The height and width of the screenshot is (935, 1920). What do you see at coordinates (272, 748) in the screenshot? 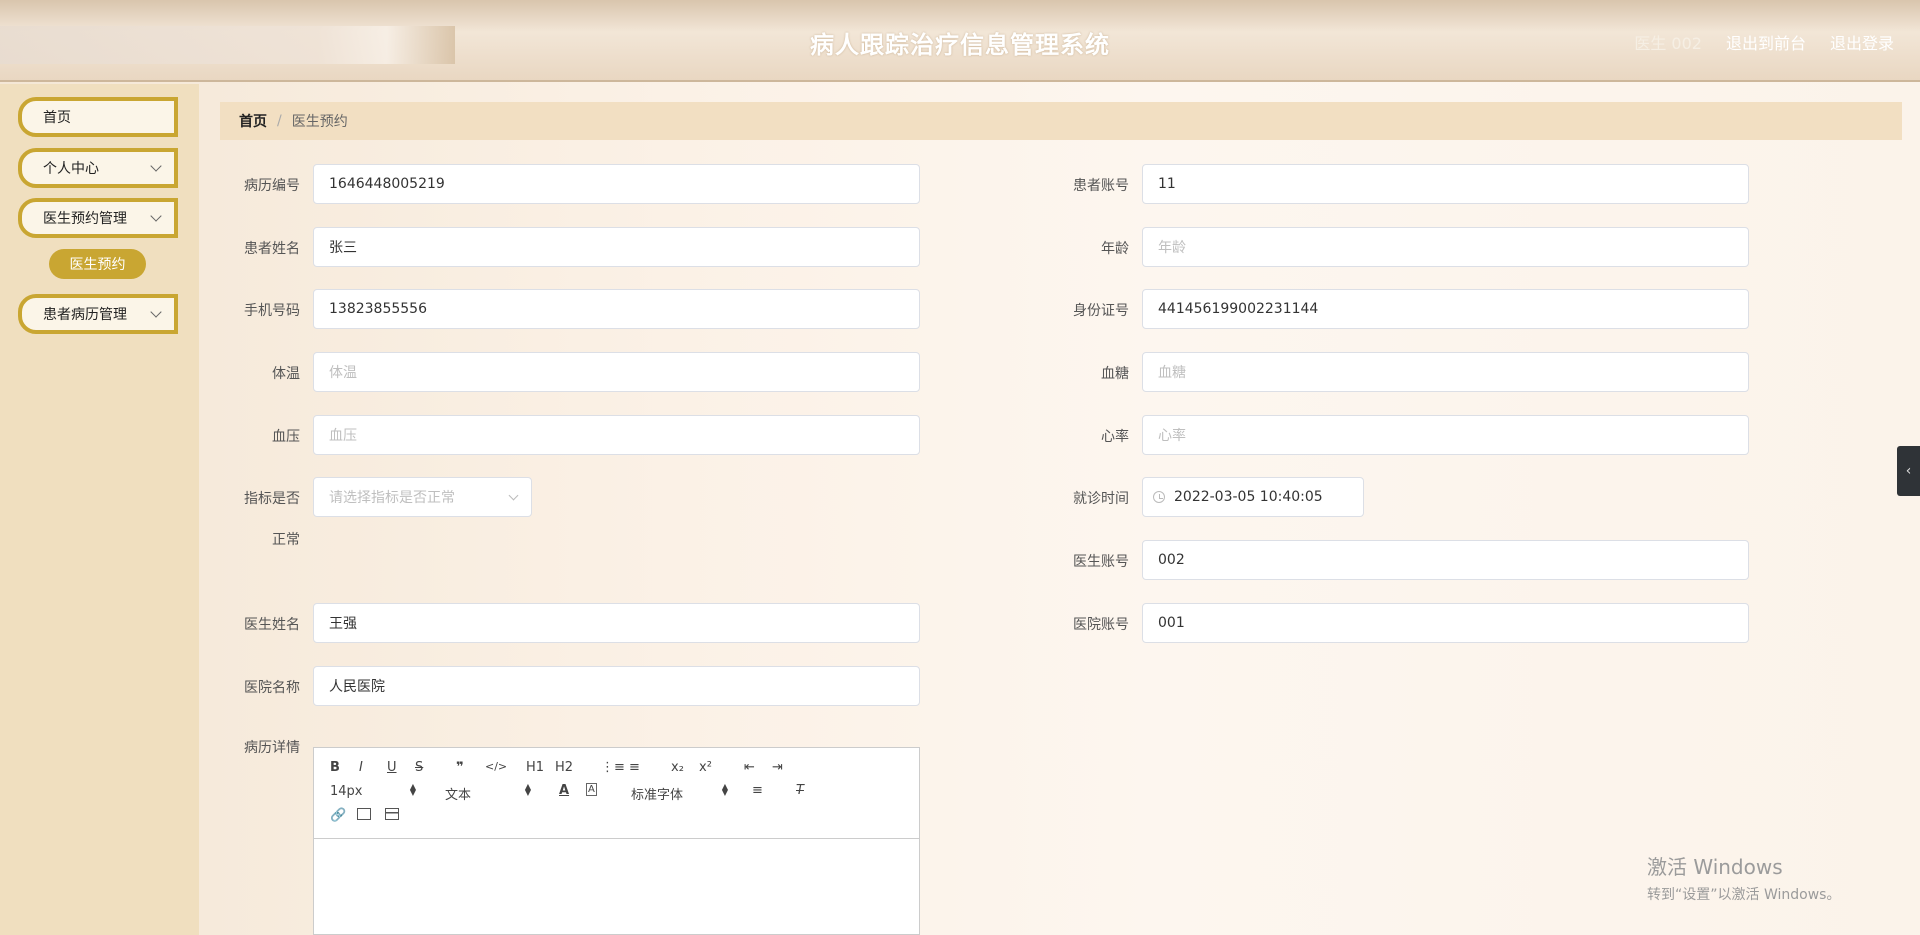
I see `record-detail-label: 病历详情` at bounding box center [272, 748].